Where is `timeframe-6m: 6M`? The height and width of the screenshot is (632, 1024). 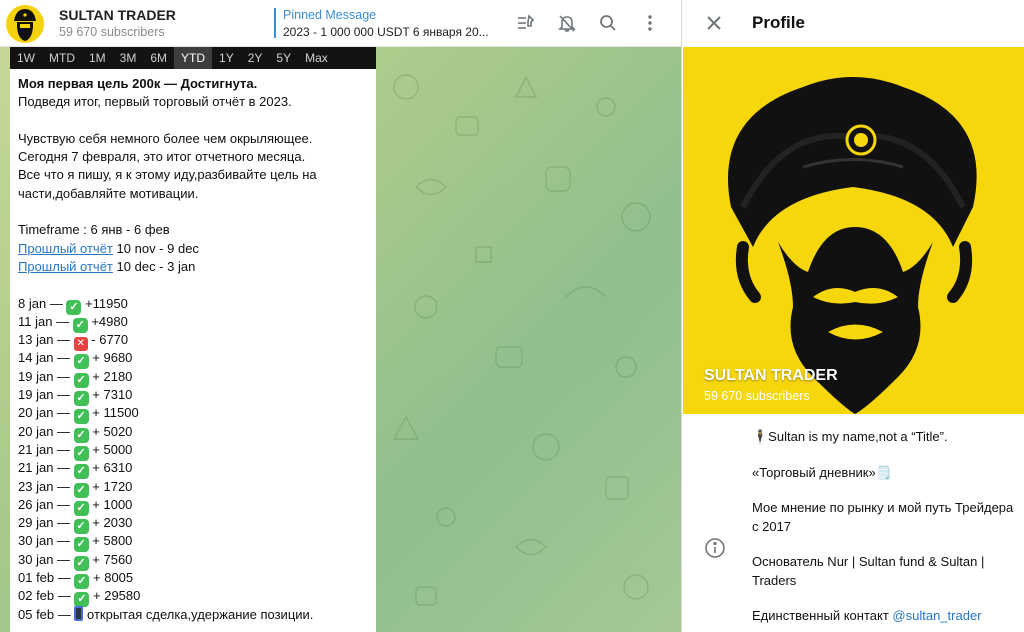 timeframe-6m: 6M is located at coordinates (158, 58).